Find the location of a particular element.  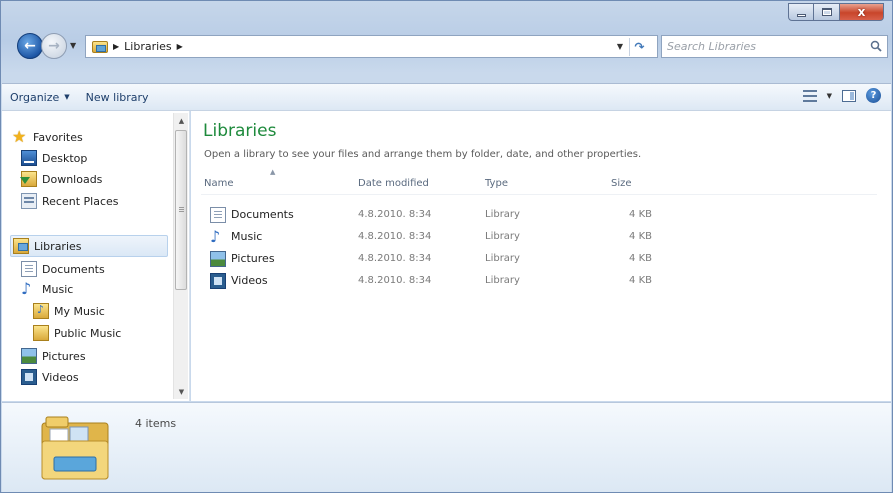

recent-places-icon is located at coordinates (29, 201).